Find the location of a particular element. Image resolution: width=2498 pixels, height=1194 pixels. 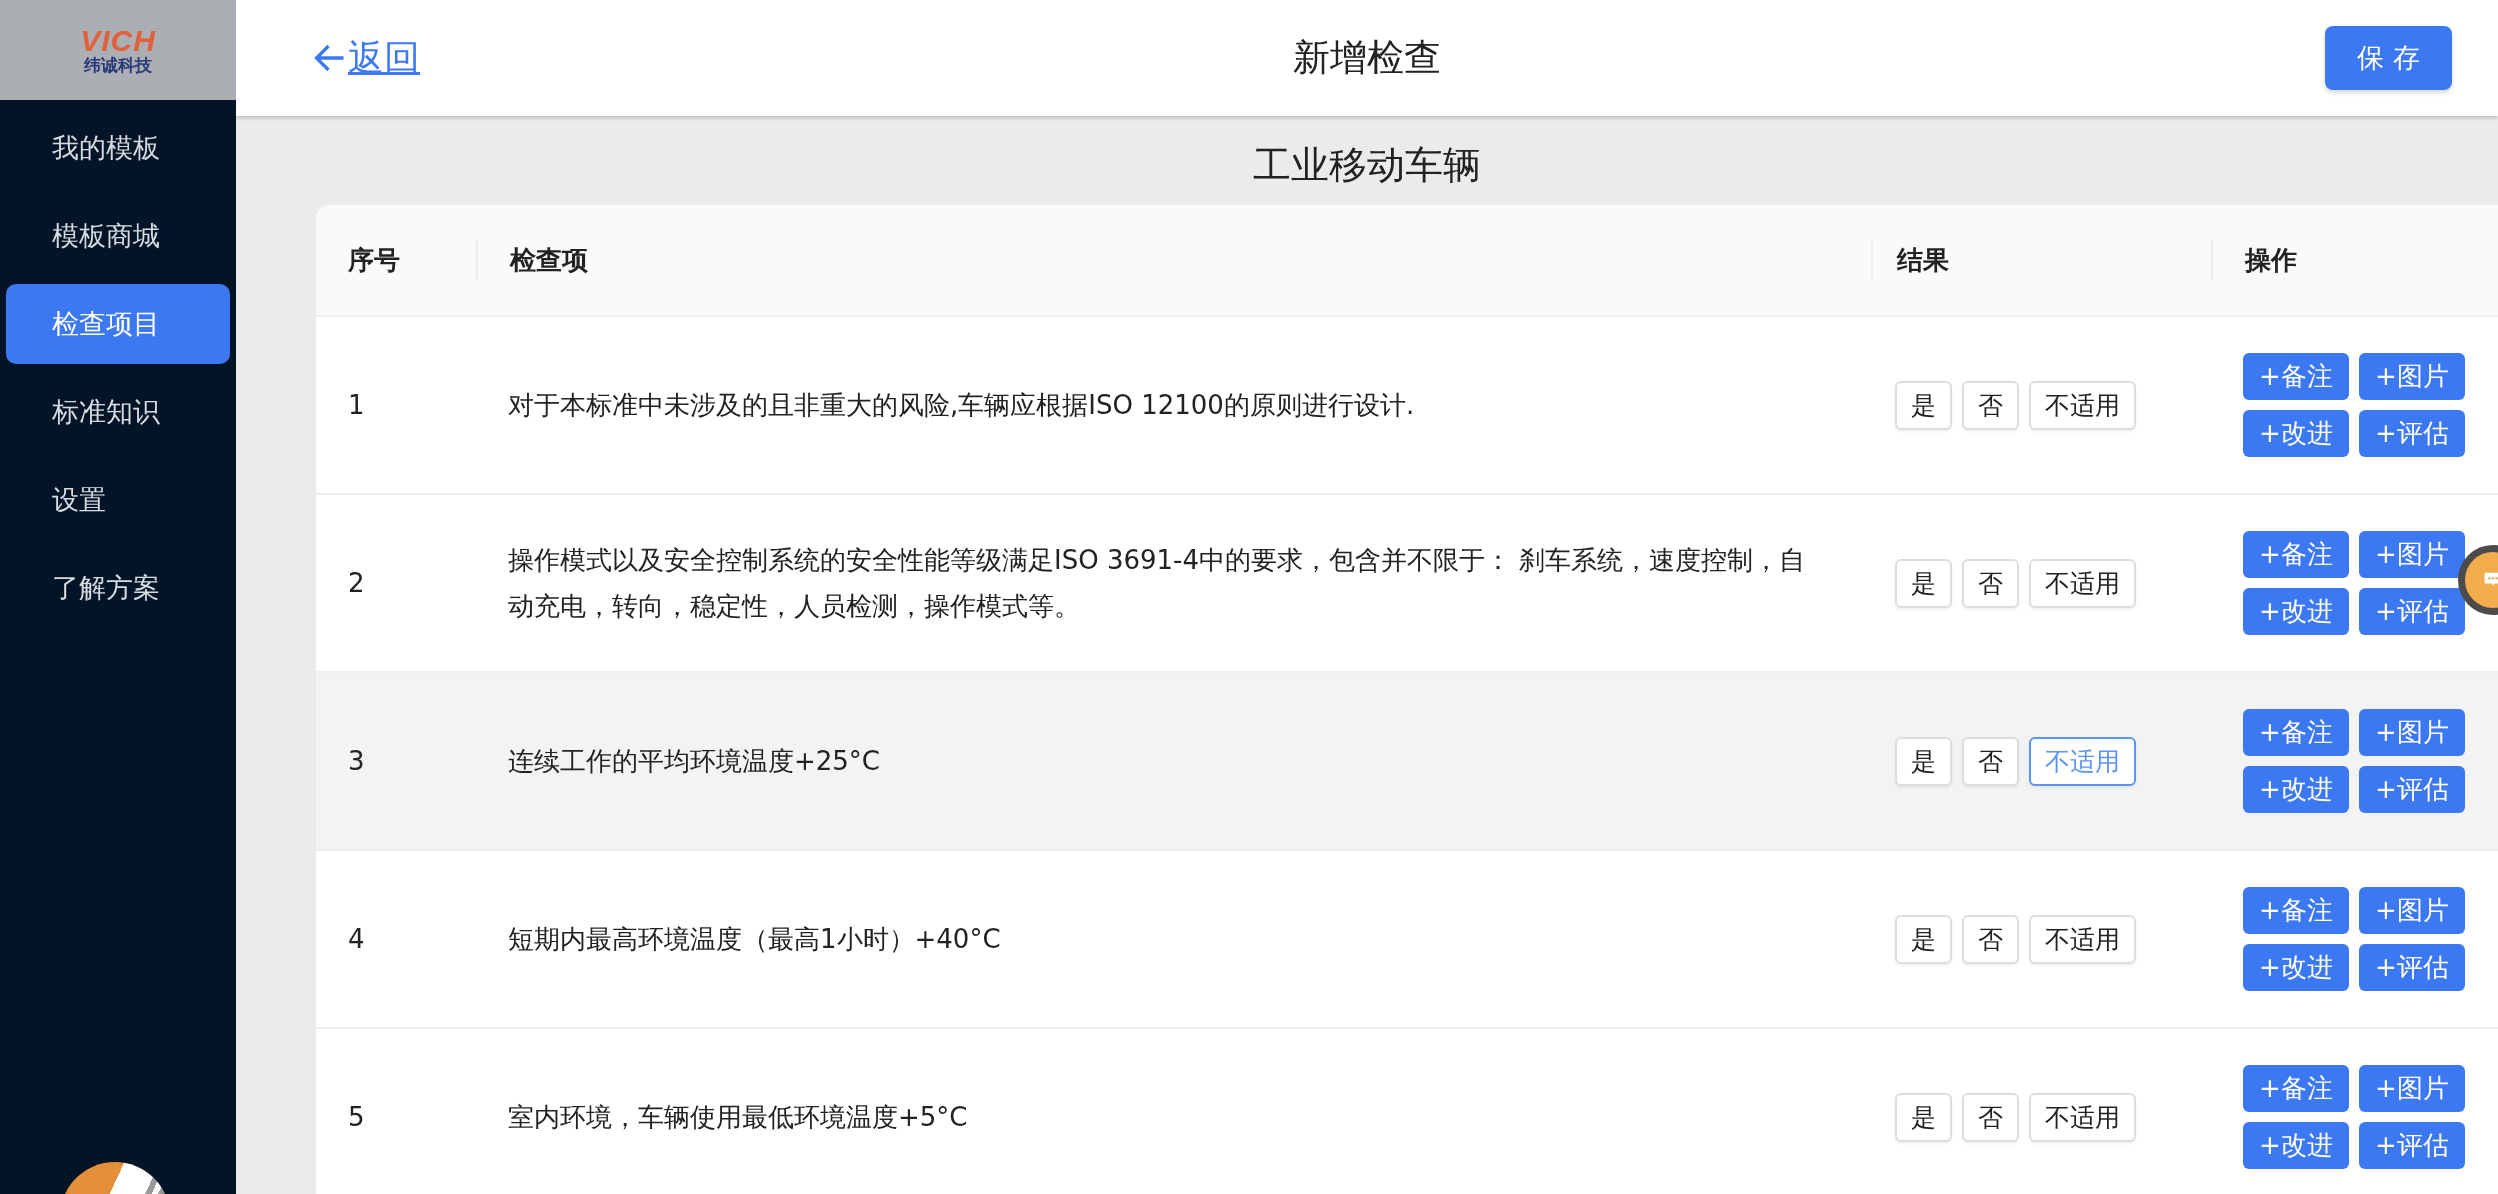

check-item-text: 连续工作的平均环境温度+25°C is located at coordinates (695, 761).